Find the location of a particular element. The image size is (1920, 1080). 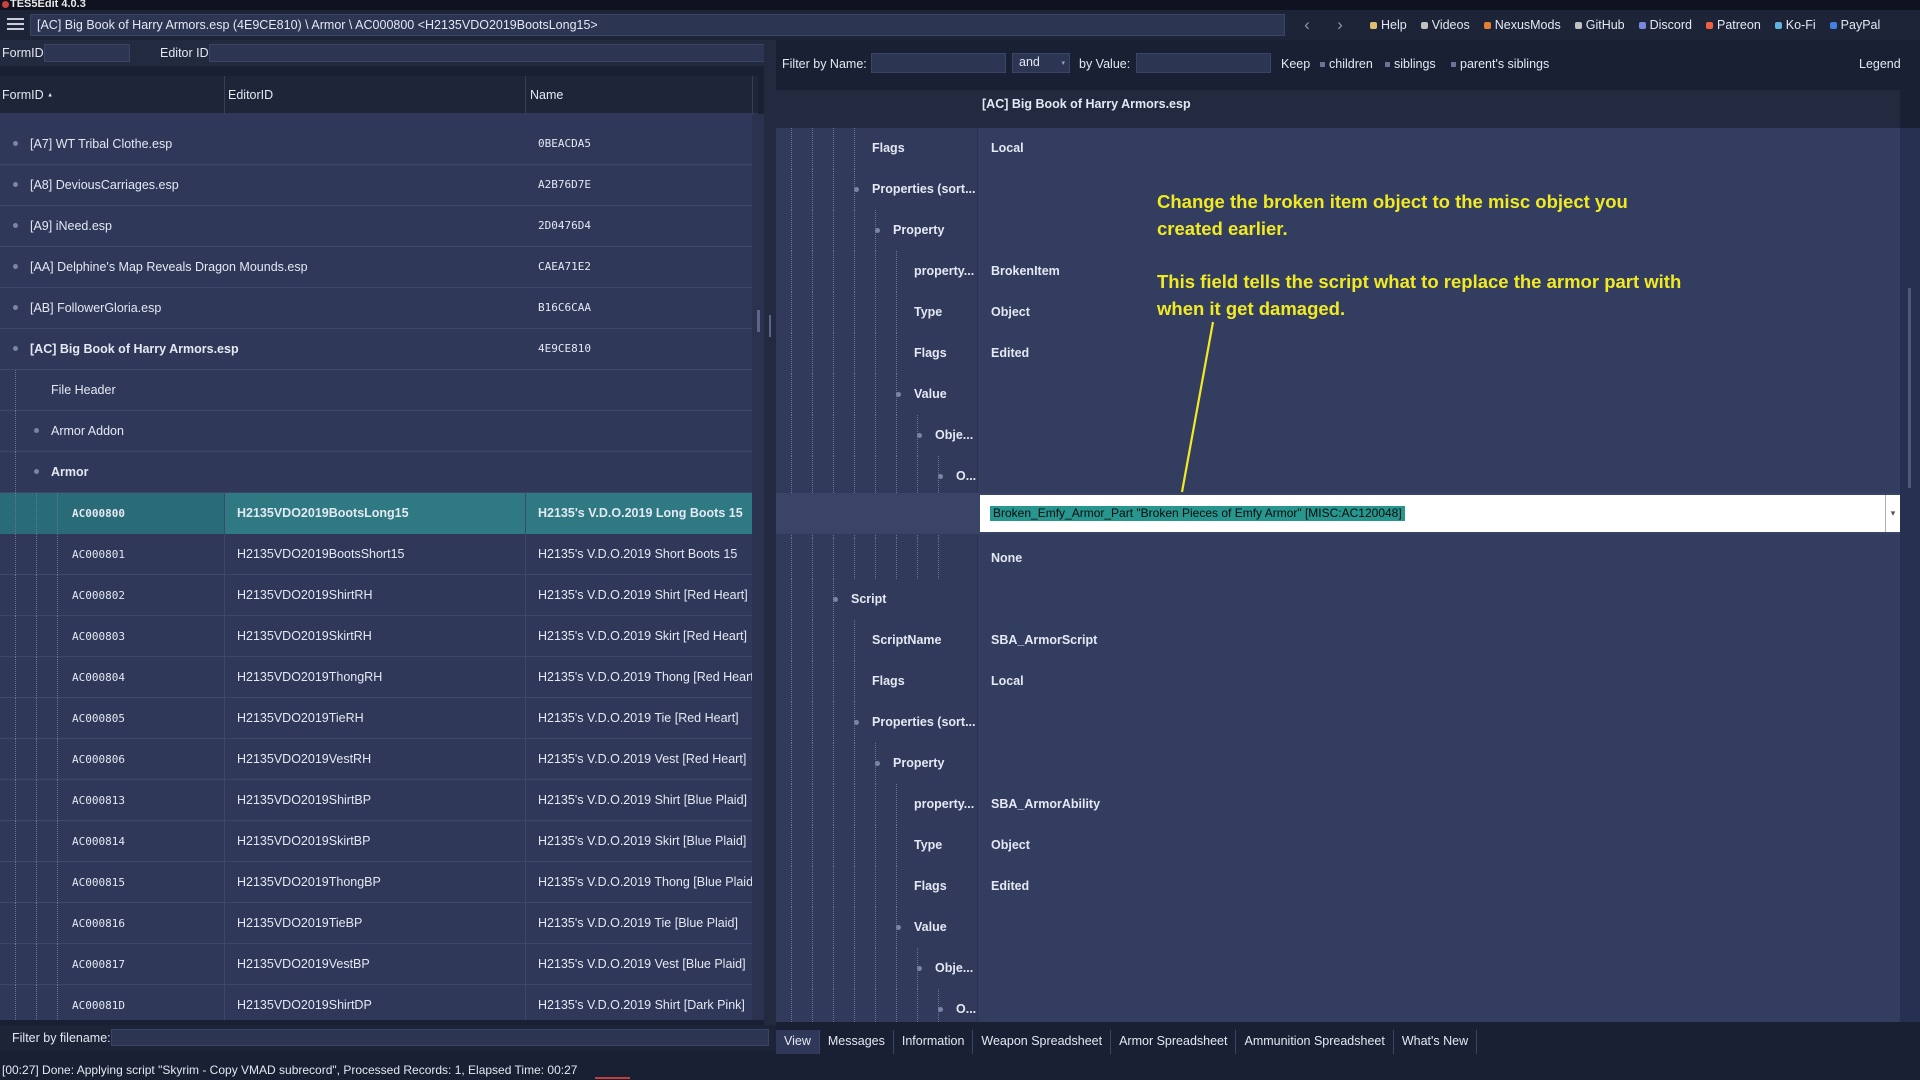

tree-plugin-row: [A8] DeviousCarriages.esp A2B76D7E is located at coordinates (376, 185).